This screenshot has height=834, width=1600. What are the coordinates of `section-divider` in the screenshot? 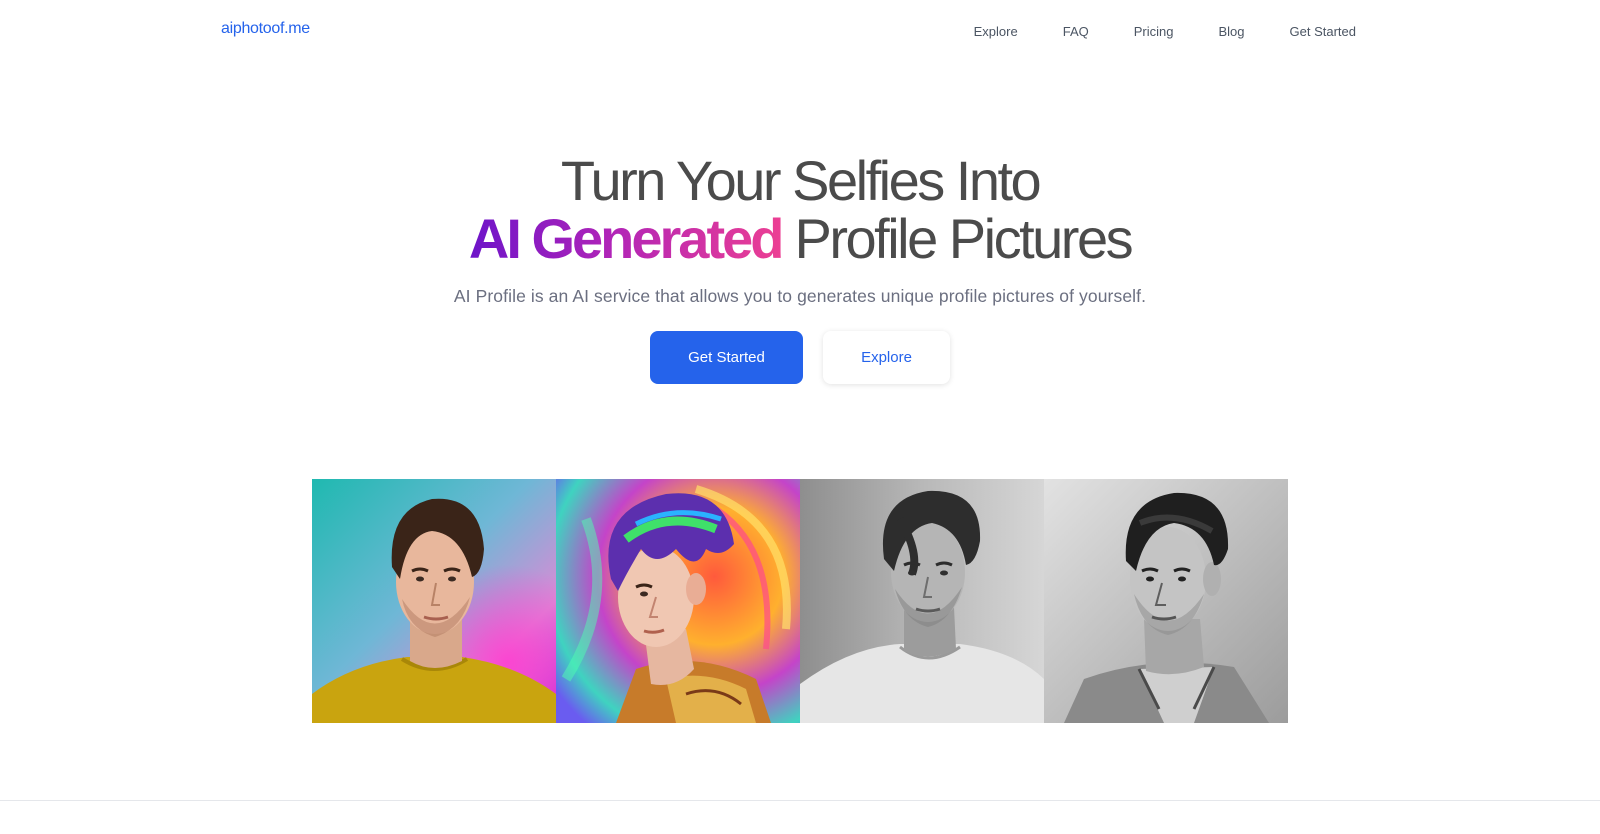 It's located at (800, 800).